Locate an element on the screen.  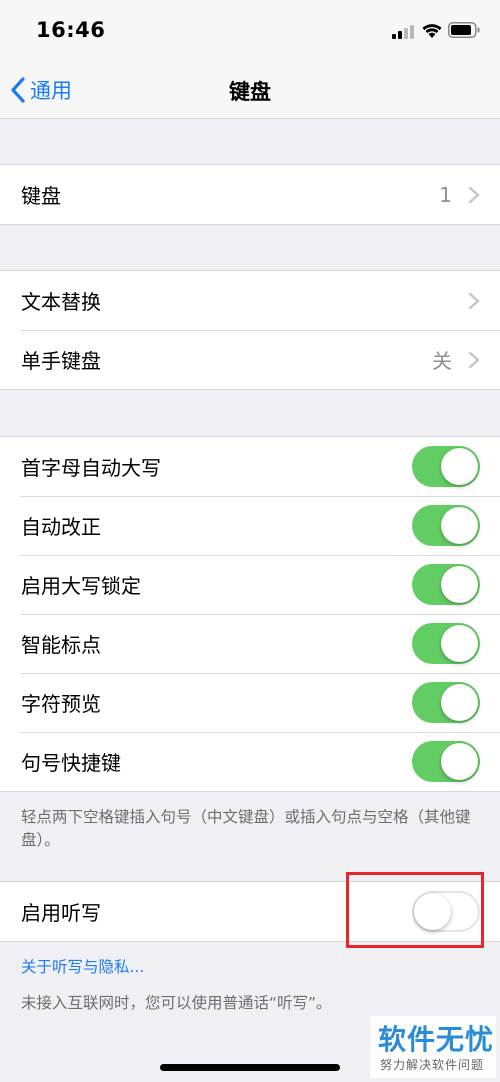
toggle-row: 句号快捷键 is located at coordinates (250, 761).